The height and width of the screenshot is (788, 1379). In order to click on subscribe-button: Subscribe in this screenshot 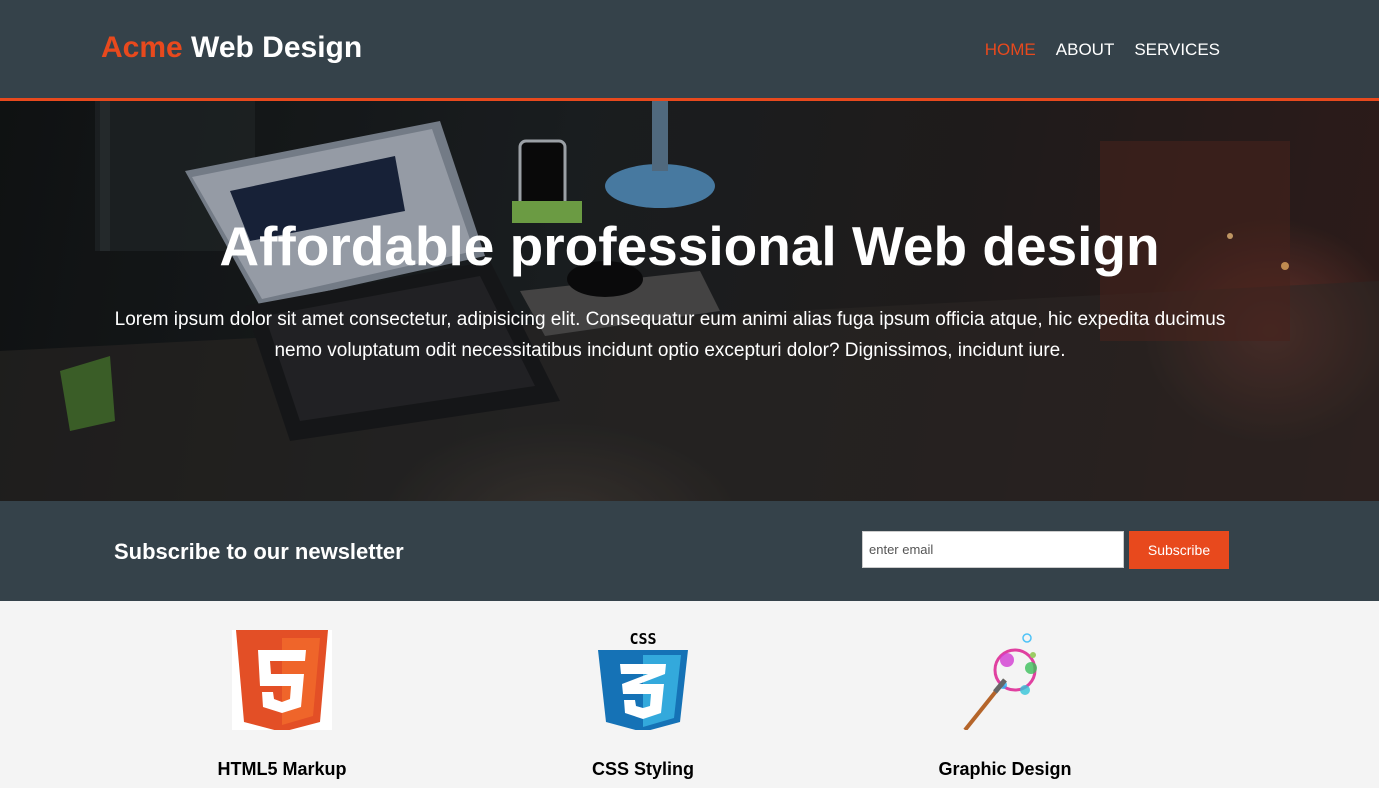, I will do `click(1179, 550)`.